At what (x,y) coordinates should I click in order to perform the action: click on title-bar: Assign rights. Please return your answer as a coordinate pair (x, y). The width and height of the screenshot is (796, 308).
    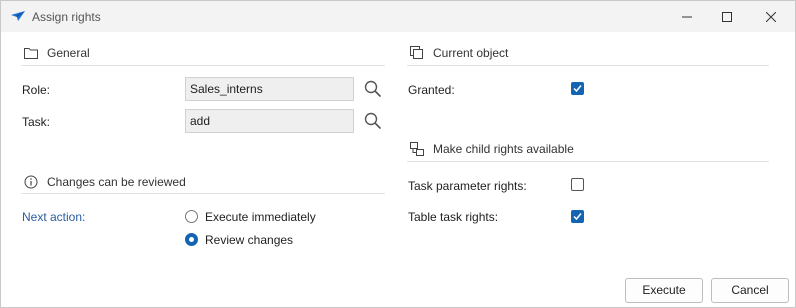
    Looking at the image, I should click on (398, 16).